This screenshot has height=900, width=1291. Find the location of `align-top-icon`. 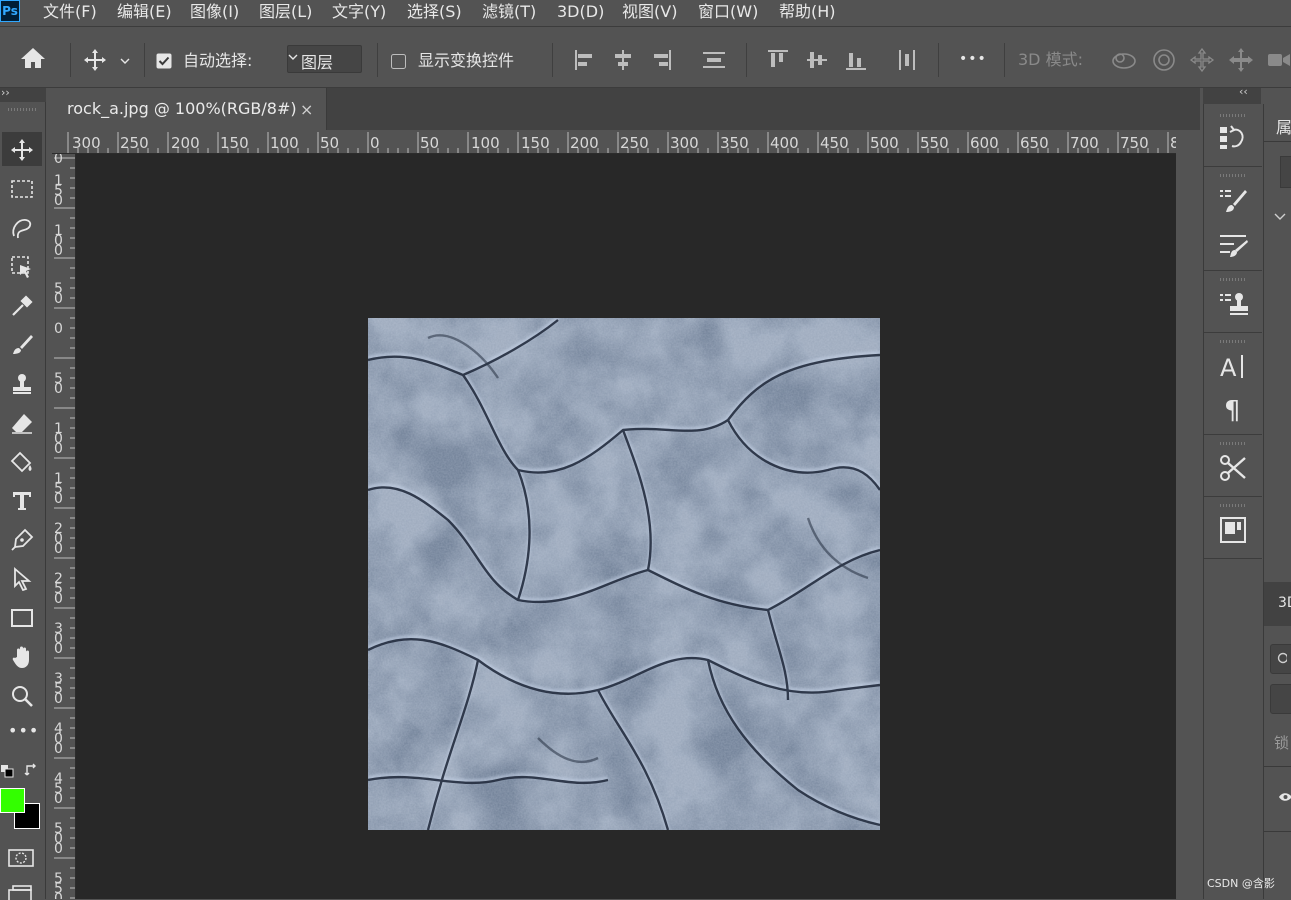

align-top-icon is located at coordinates (778, 60).